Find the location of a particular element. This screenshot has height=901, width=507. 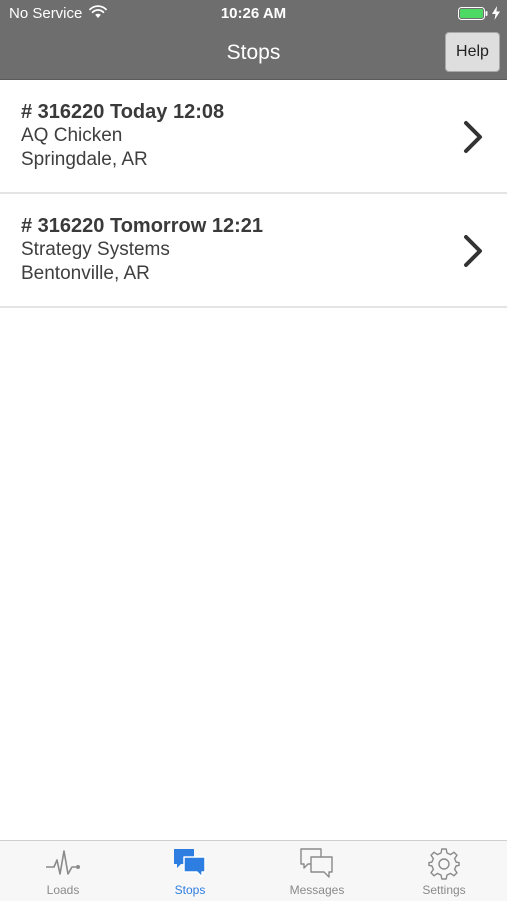

app-header: No Service 10:26 AM Stops Help is located at coordinates (253, 40).